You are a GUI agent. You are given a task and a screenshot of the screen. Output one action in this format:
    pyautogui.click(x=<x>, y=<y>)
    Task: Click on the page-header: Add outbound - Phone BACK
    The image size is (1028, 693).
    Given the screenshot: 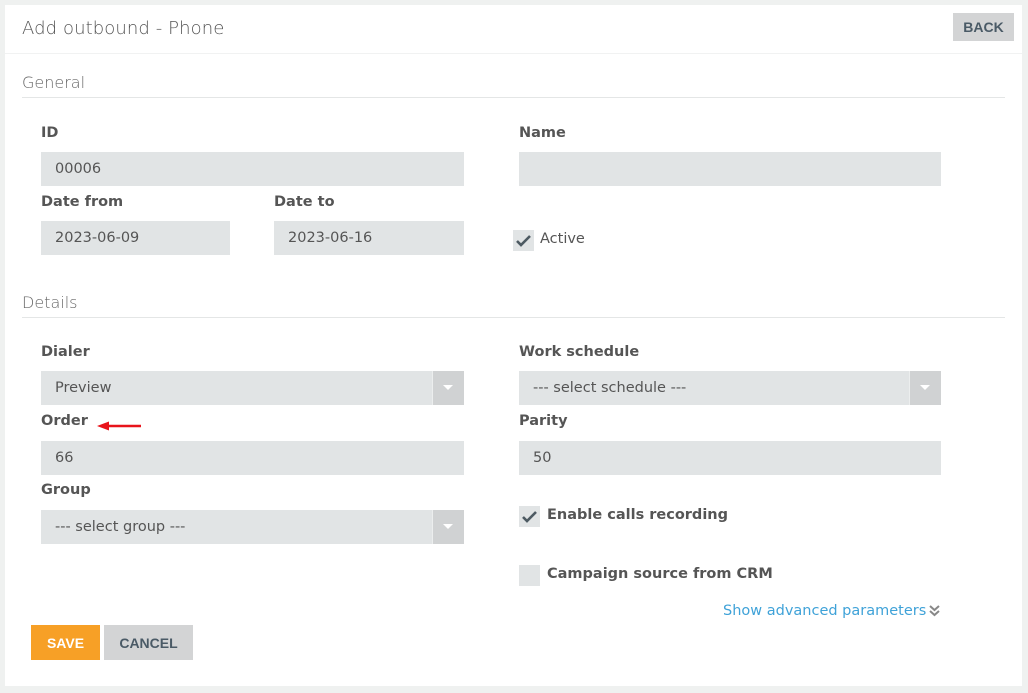 What is the action you would take?
    pyautogui.click(x=513, y=29)
    